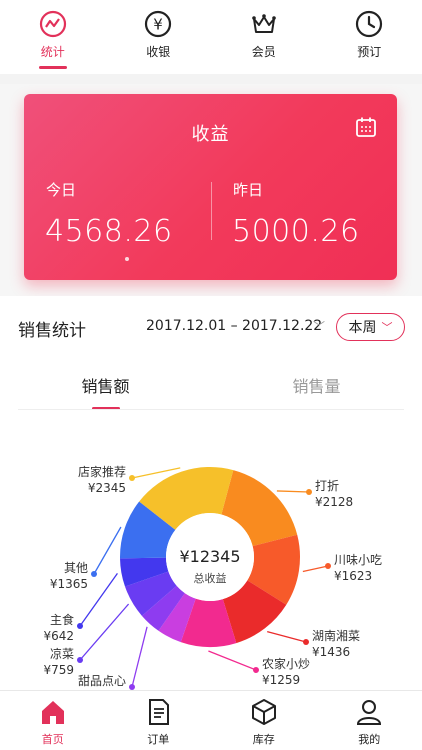  Describe the element at coordinates (336, 635) in the screenshot. I see `slice-label: 湖南湘菜` at that location.